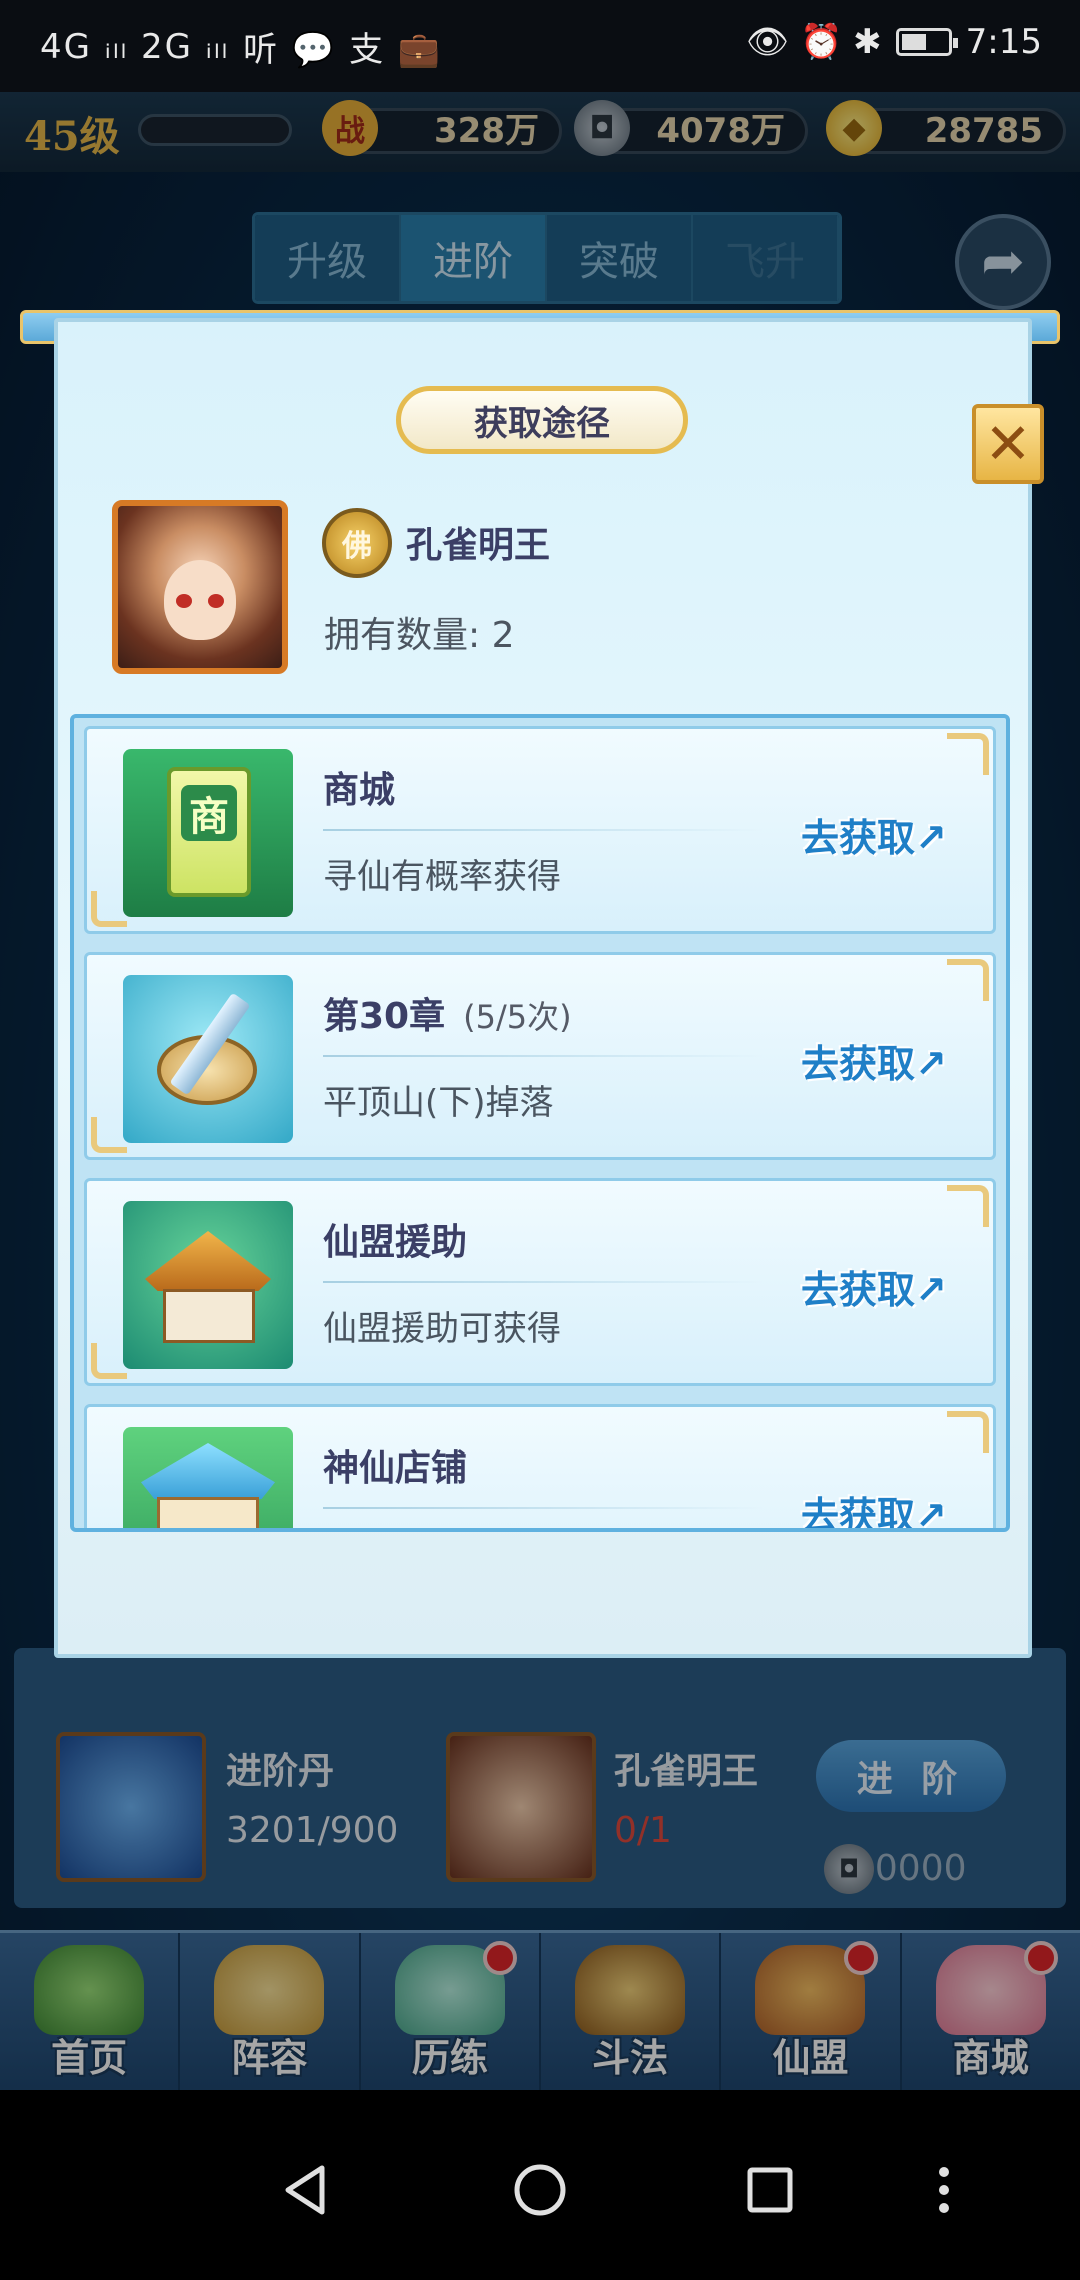 The width and height of the screenshot is (1080, 2280). Describe the element at coordinates (770, 2190) in the screenshot. I see `recents-square-icon` at that location.